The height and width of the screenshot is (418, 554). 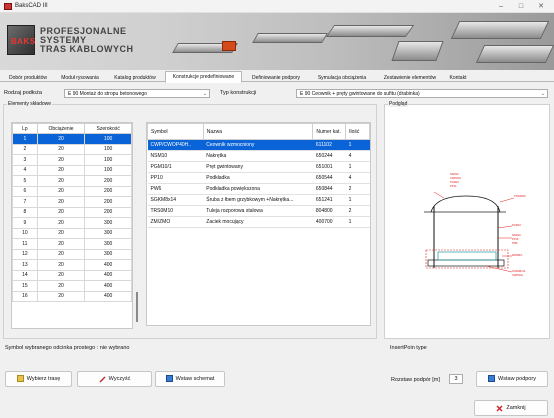 What do you see at coordinates (342, 77) in the screenshot?
I see `tab-symulacja-obciazenia: Symulacja obciążenia` at bounding box center [342, 77].